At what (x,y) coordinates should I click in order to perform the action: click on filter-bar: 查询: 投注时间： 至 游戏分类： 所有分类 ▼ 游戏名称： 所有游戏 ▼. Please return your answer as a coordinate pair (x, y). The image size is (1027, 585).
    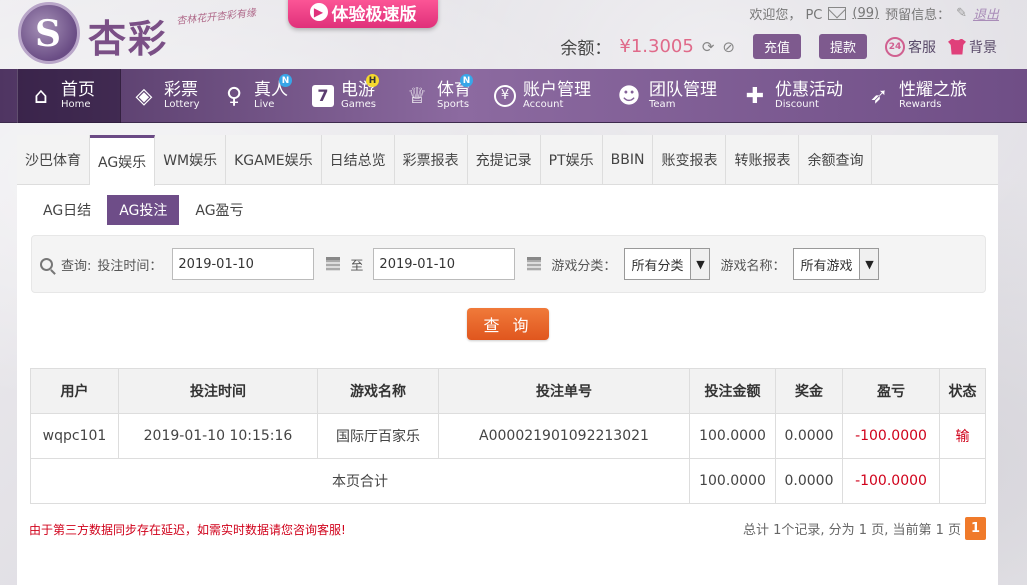
    Looking at the image, I should click on (508, 264).